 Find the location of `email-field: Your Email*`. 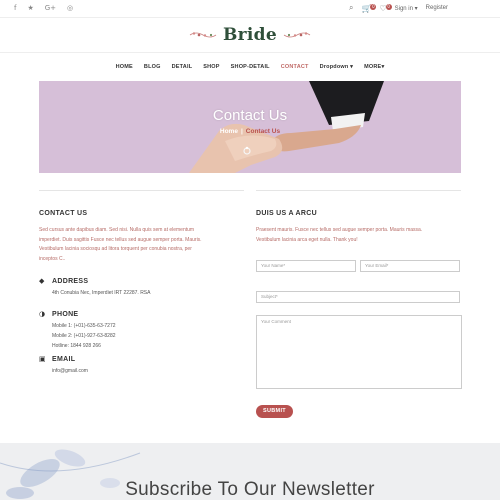

email-field: Your Email* is located at coordinates (410, 266).